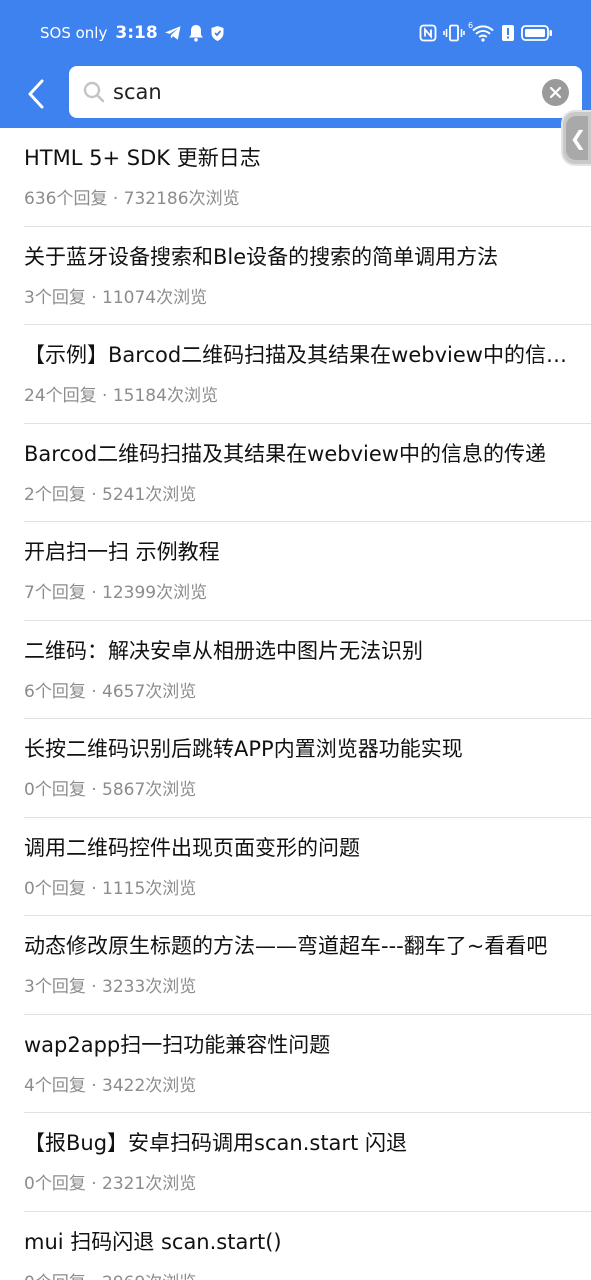 The height and width of the screenshot is (1280, 591). Describe the element at coordinates (307, 1246) in the screenshot. I see `list-item: mui 扫码闪退 scan.start() 0个回复 · 2969次浏览` at that location.